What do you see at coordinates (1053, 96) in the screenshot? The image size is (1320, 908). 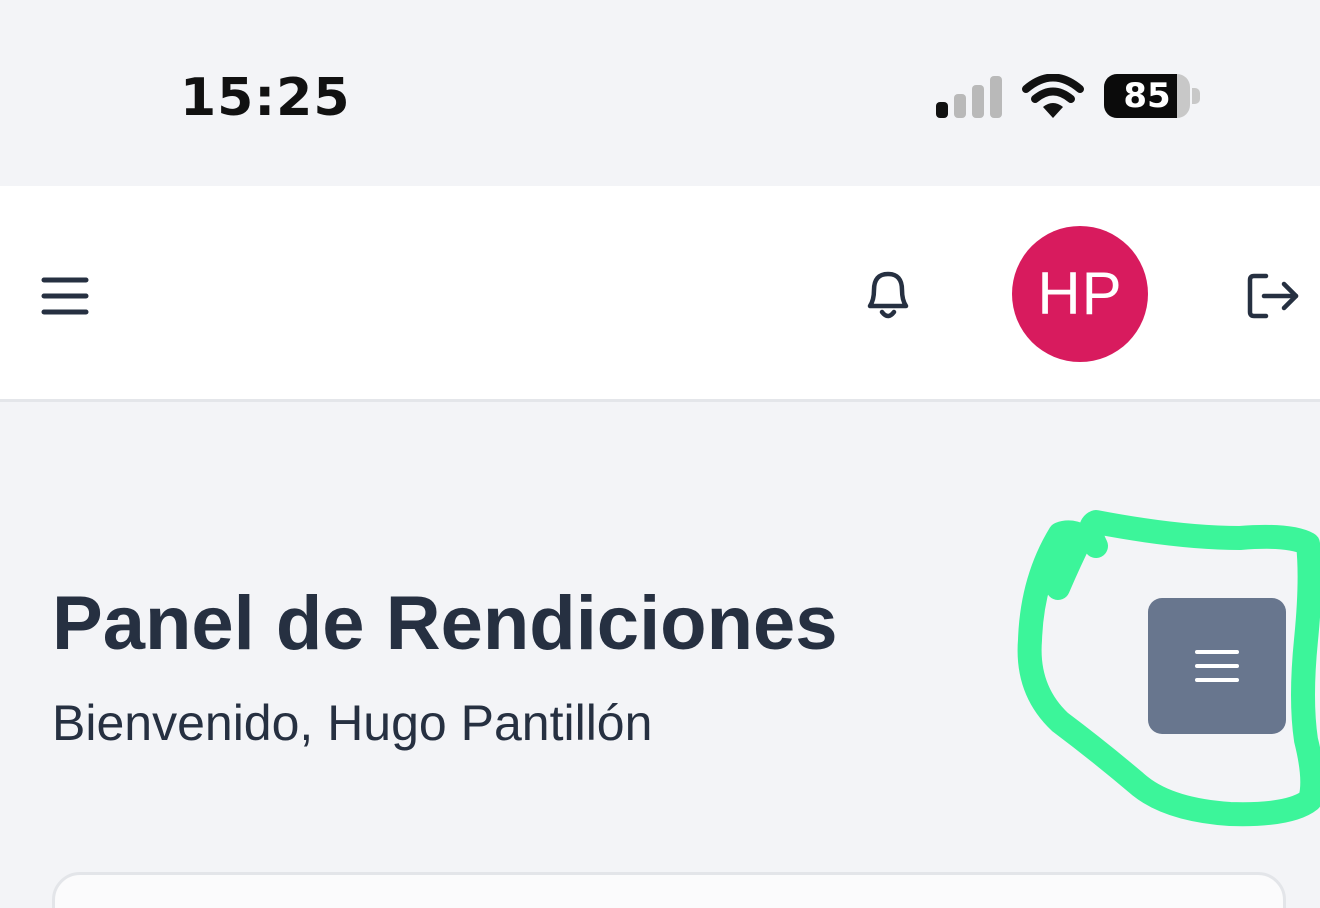 I see `wifi-icon` at bounding box center [1053, 96].